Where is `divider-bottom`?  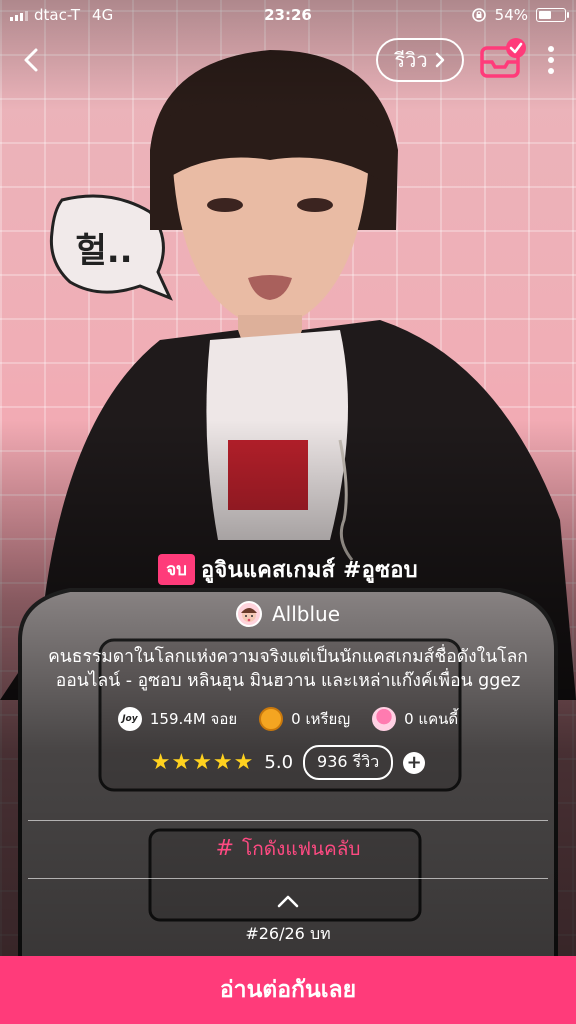 divider-bottom is located at coordinates (288, 878).